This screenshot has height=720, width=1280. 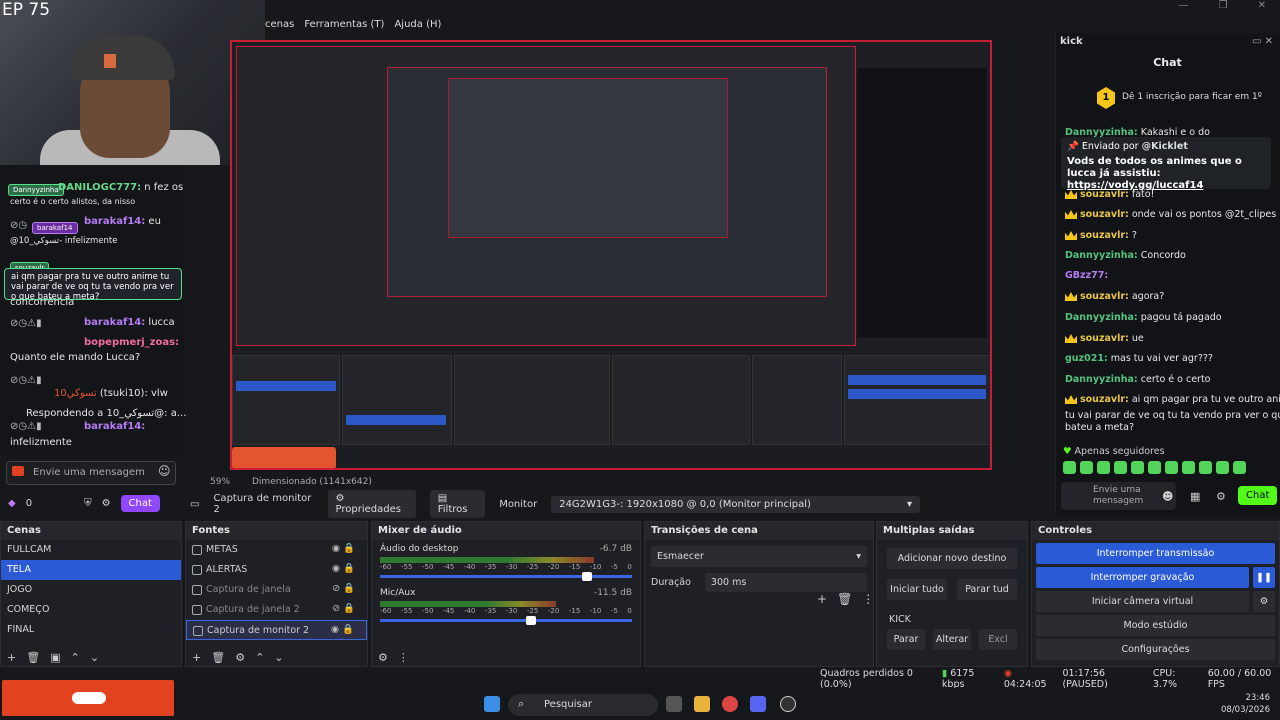 I want to click on source-item: Captura de monitor 2 ◉ 🔒, so click(x=276, y=630).